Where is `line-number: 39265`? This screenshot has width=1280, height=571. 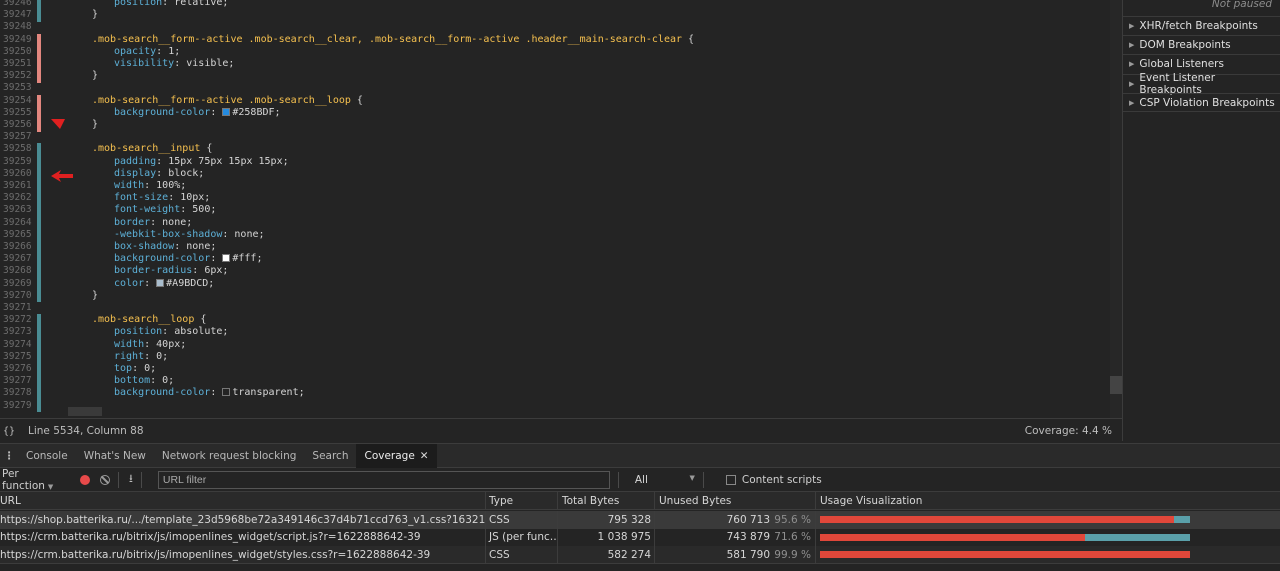 line-number: 39265 is located at coordinates (17, 235).